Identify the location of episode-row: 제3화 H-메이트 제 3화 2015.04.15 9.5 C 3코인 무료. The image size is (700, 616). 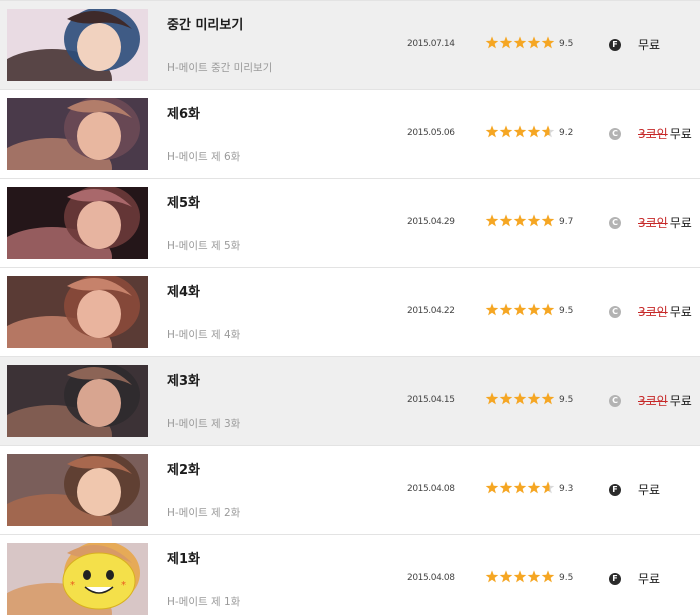
(350, 401).